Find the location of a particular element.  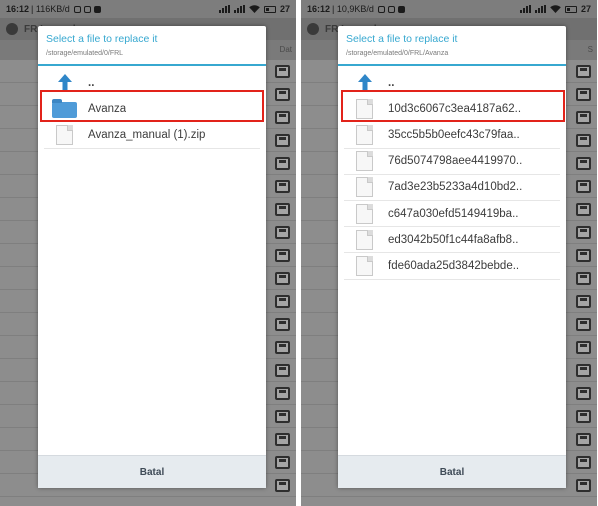

list-item-file: 76d5074798aee4419970.. is located at coordinates (452, 162).